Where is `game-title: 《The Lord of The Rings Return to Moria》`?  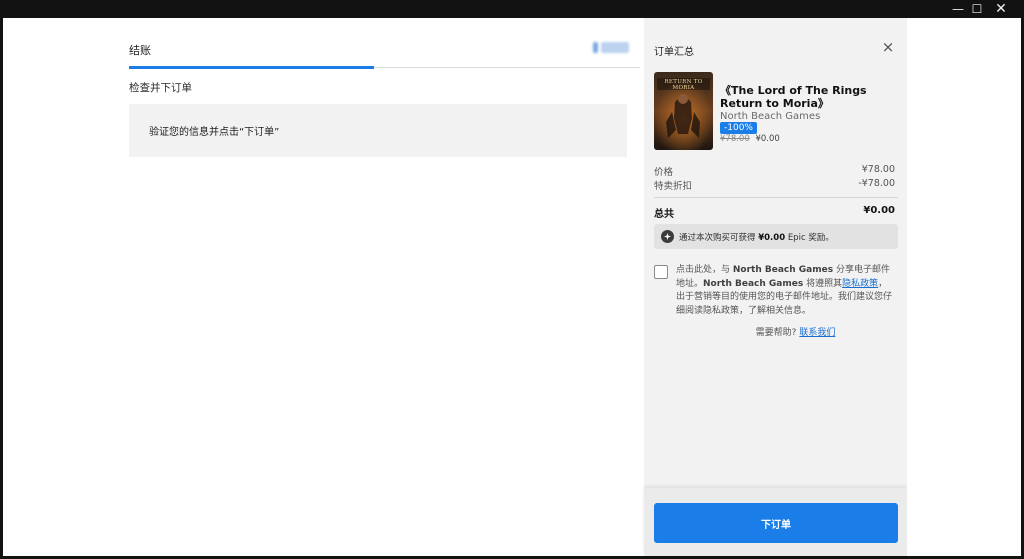
game-title: 《The Lord of The Rings Return to Moria》 is located at coordinates (793, 97).